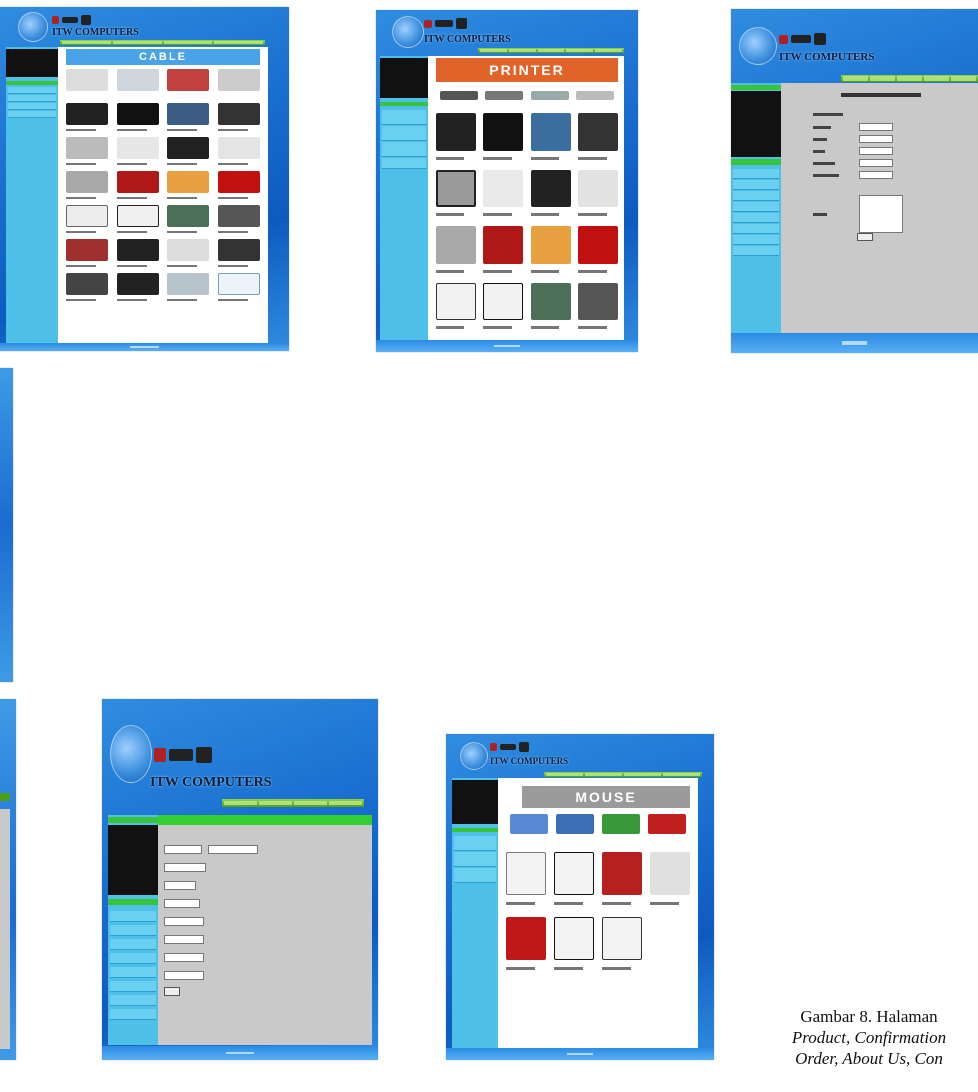 This screenshot has width=978, height=1092. I want to click on caption-line-3: Order, About Us, Con, so click(869, 1058).